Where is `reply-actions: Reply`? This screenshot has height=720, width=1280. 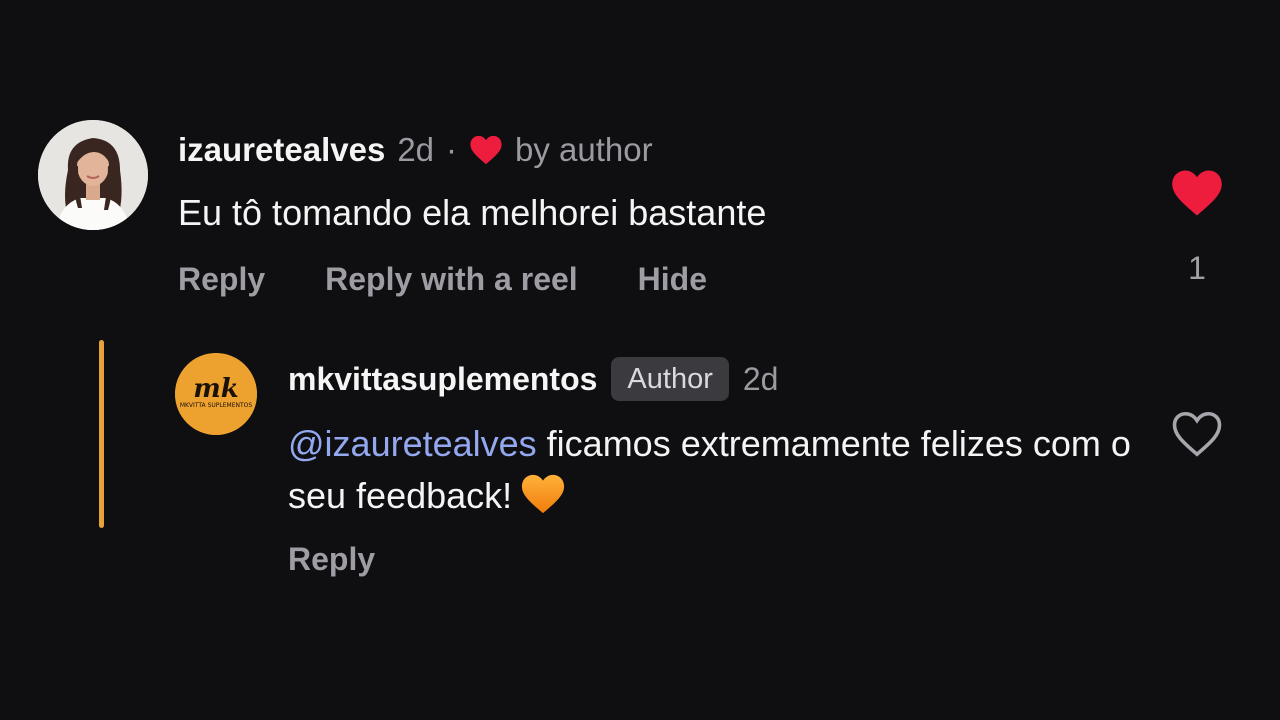
reply-actions: Reply is located at coordinates (331, 559).